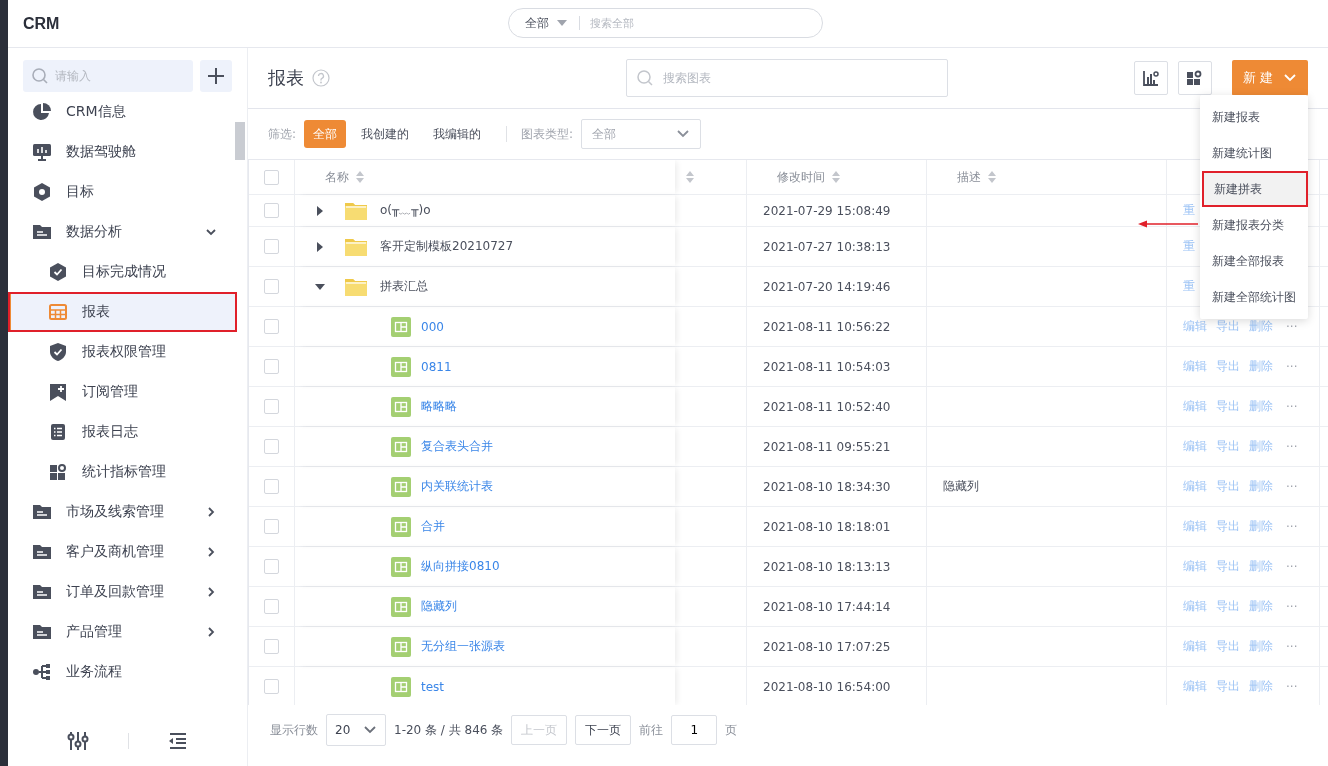 This screenshot has width=1328, height=766. What do you see at coordinates (463, 646) in the screenshot?
I see `report-link: 无分组一张源表` at bounding box center [463, 646].